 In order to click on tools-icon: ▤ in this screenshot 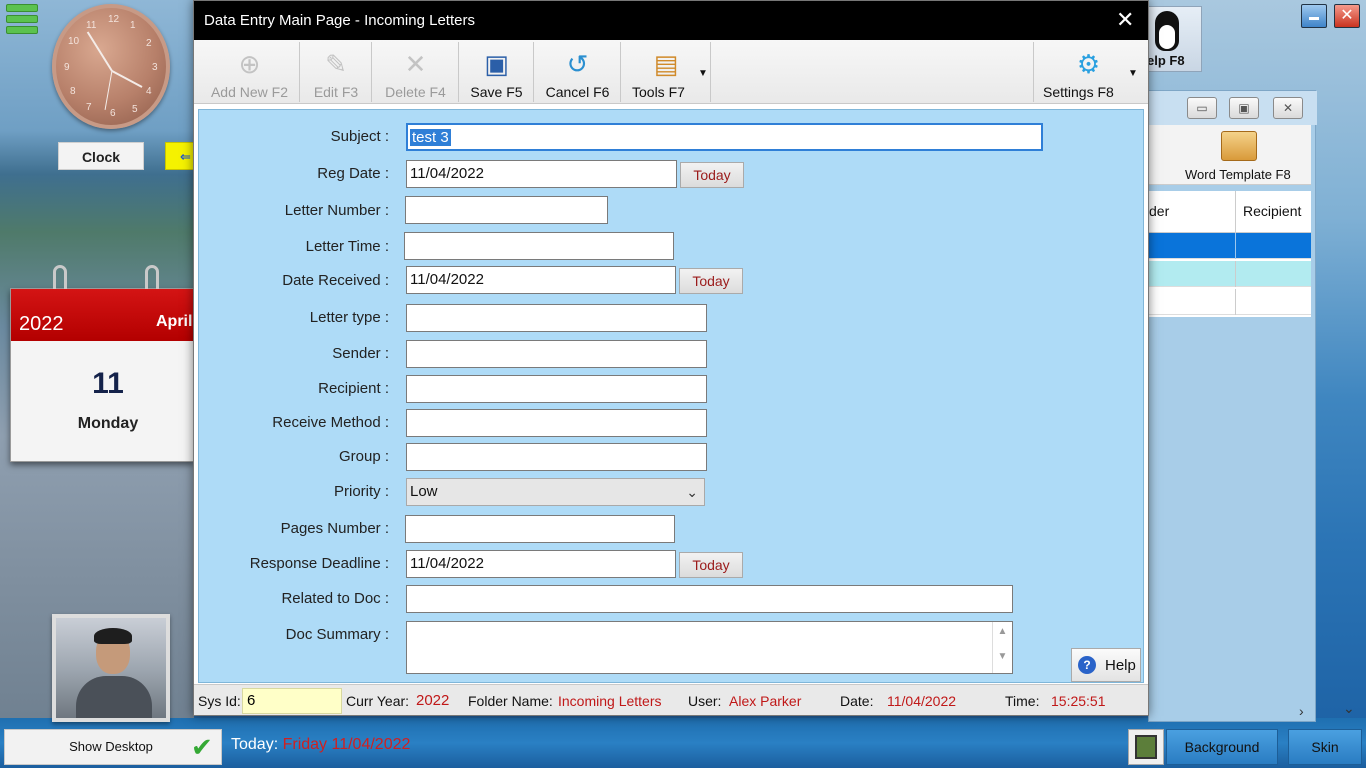, I will do `click(666, 64)`.